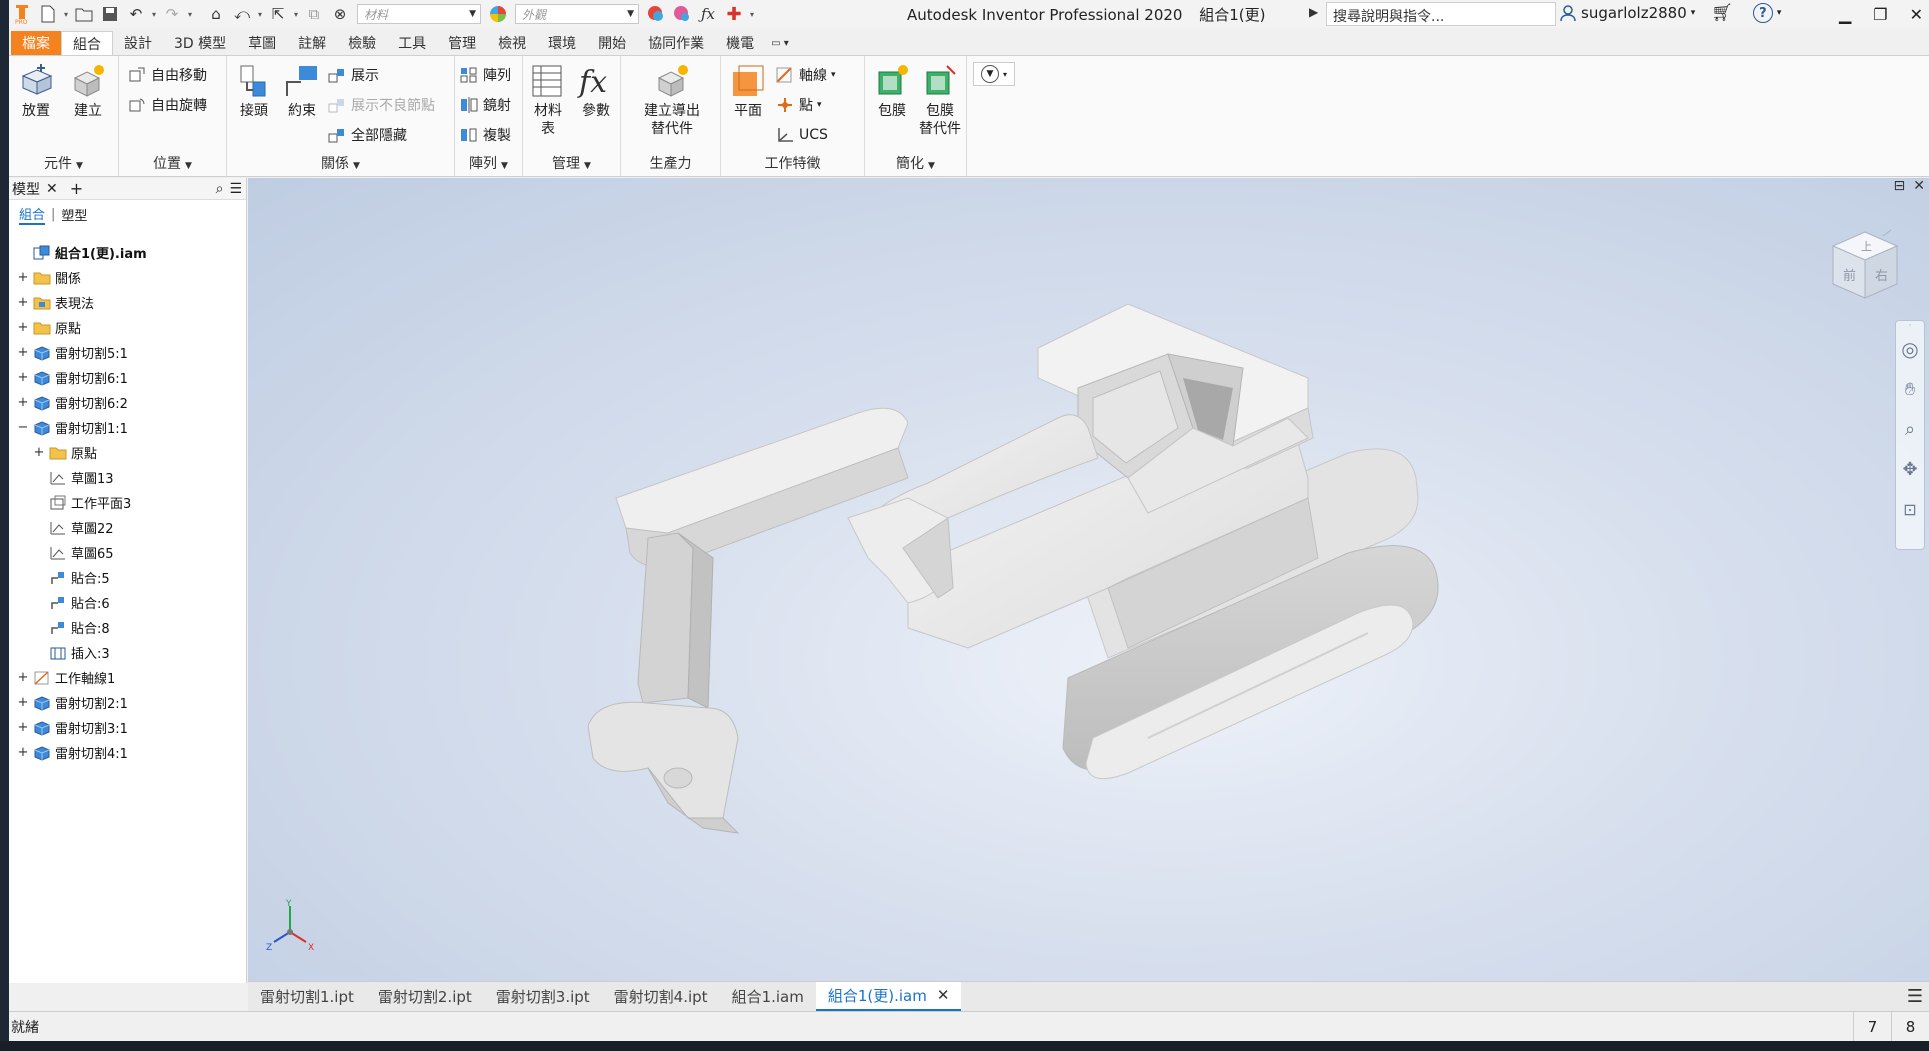 This screenshot has height=1051, width=1929. What do you see at coordinates (128, 427) in the screenshot?
I see `tree-node: − 雷射切割1:1` at bounding box center [128, 427].